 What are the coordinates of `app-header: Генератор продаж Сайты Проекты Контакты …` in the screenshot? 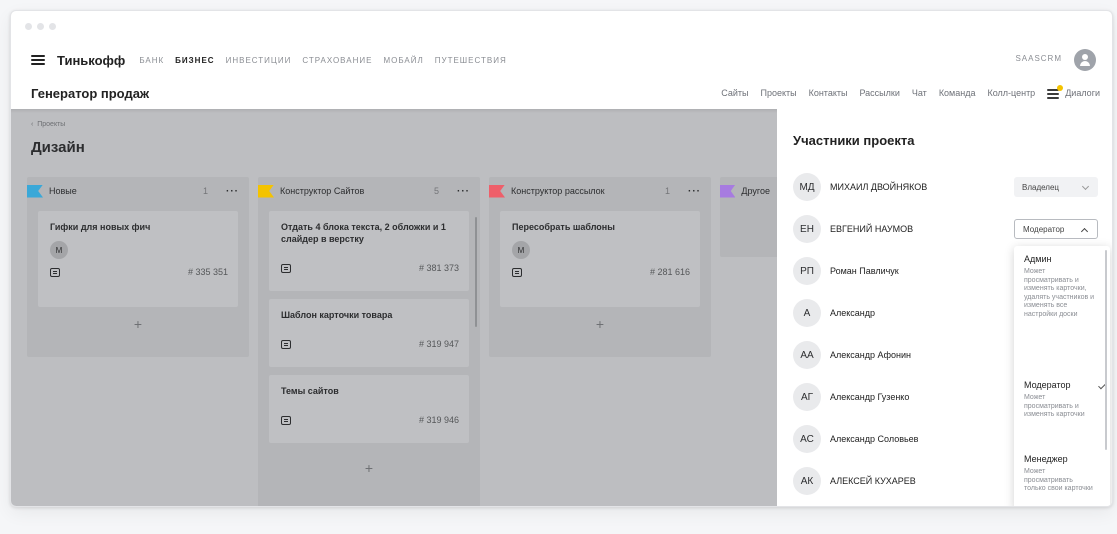 It's located at (561, 93).